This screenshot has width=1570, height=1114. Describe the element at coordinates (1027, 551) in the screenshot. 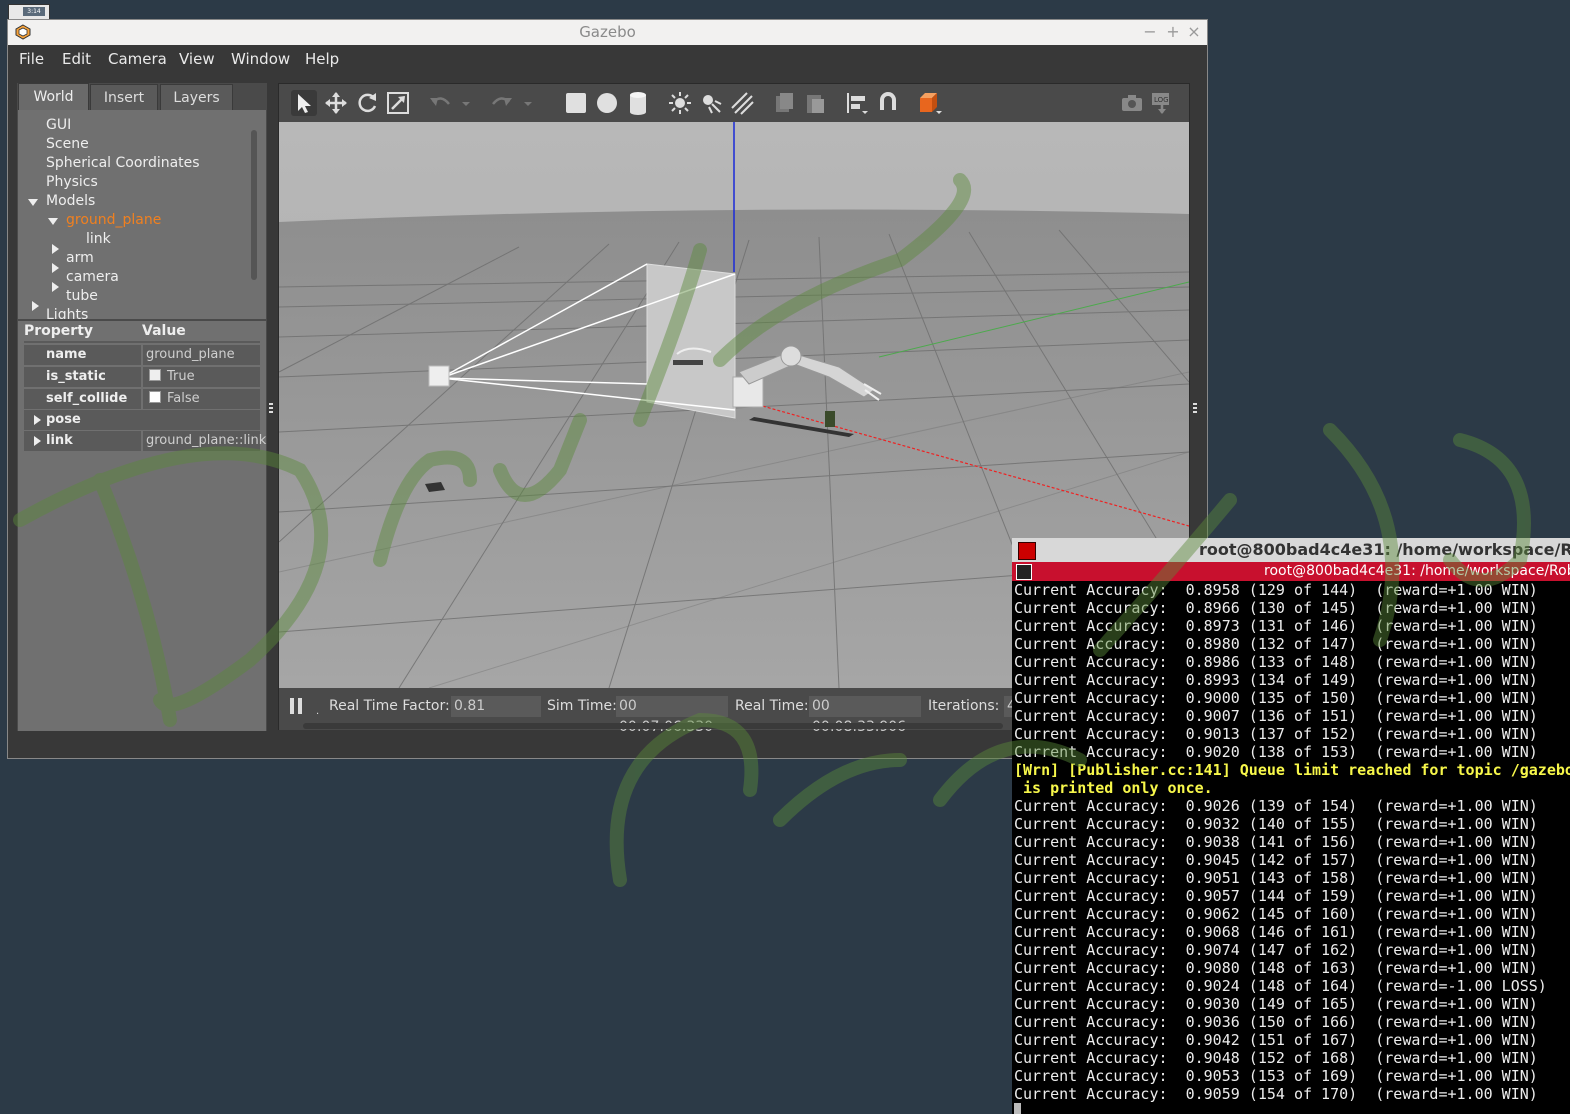

I see `terminal-app-icon` at that location.